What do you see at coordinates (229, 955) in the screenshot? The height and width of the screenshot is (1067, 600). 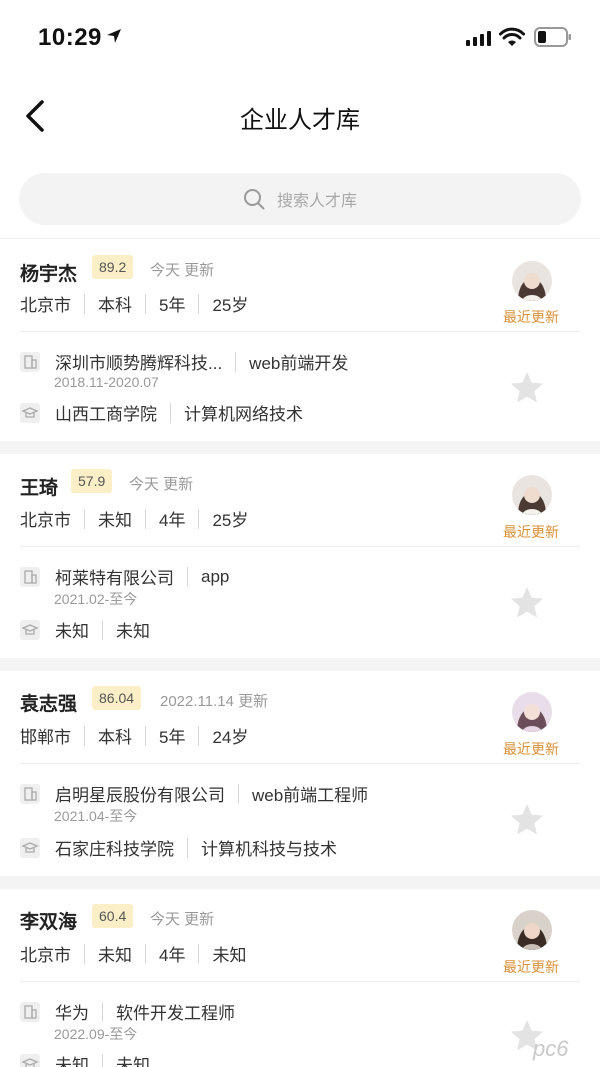 I see `age: 未知` at bounding box center [229, 955].